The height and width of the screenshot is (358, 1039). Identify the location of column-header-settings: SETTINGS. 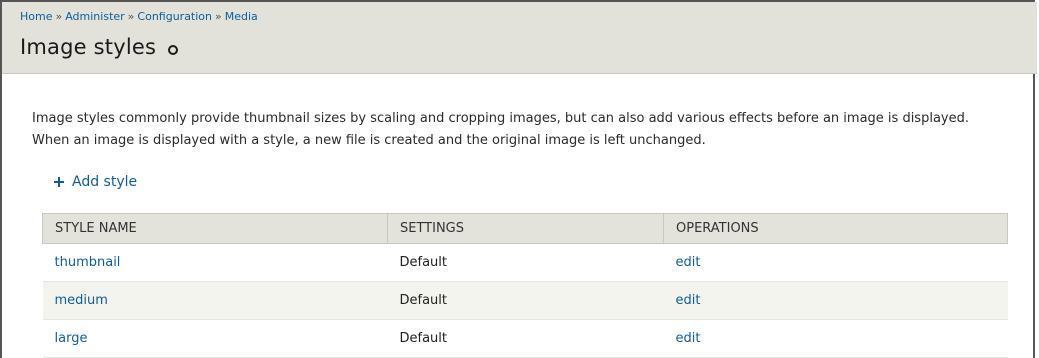
(525, 228).